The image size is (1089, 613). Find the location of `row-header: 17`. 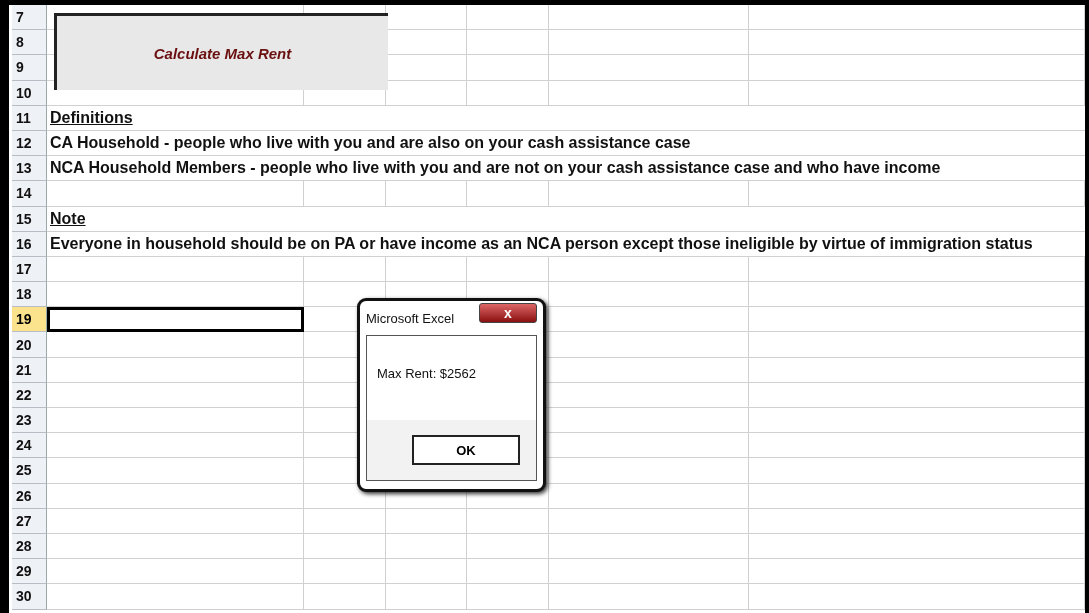

row-header: 17 is located at coordinates (29, 269).